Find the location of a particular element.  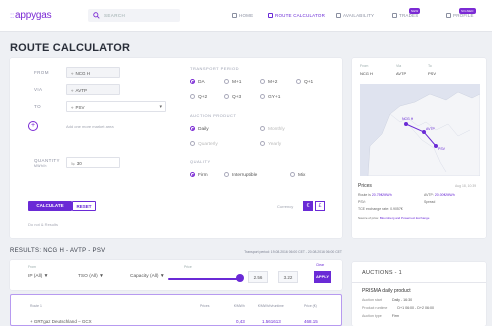

route-row-runtime: 1.561613 is located at coordinates (271, 321).